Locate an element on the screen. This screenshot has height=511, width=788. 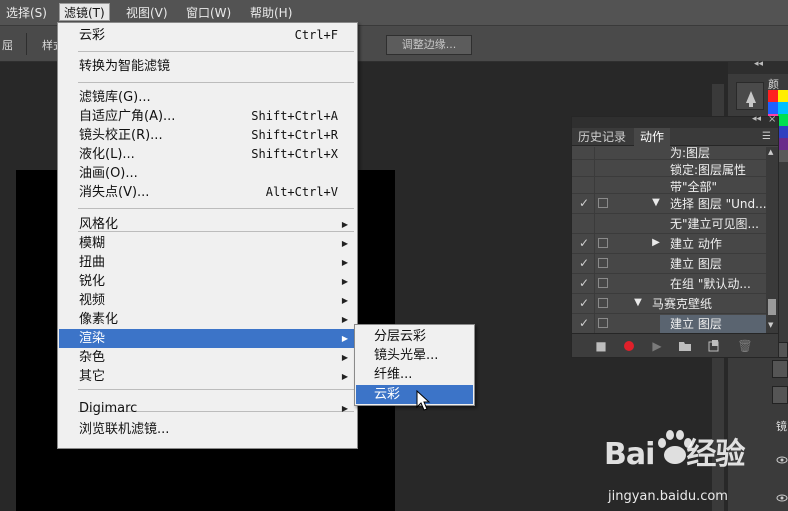
action-row: 为:图层 is located at coordinates (669, 153).